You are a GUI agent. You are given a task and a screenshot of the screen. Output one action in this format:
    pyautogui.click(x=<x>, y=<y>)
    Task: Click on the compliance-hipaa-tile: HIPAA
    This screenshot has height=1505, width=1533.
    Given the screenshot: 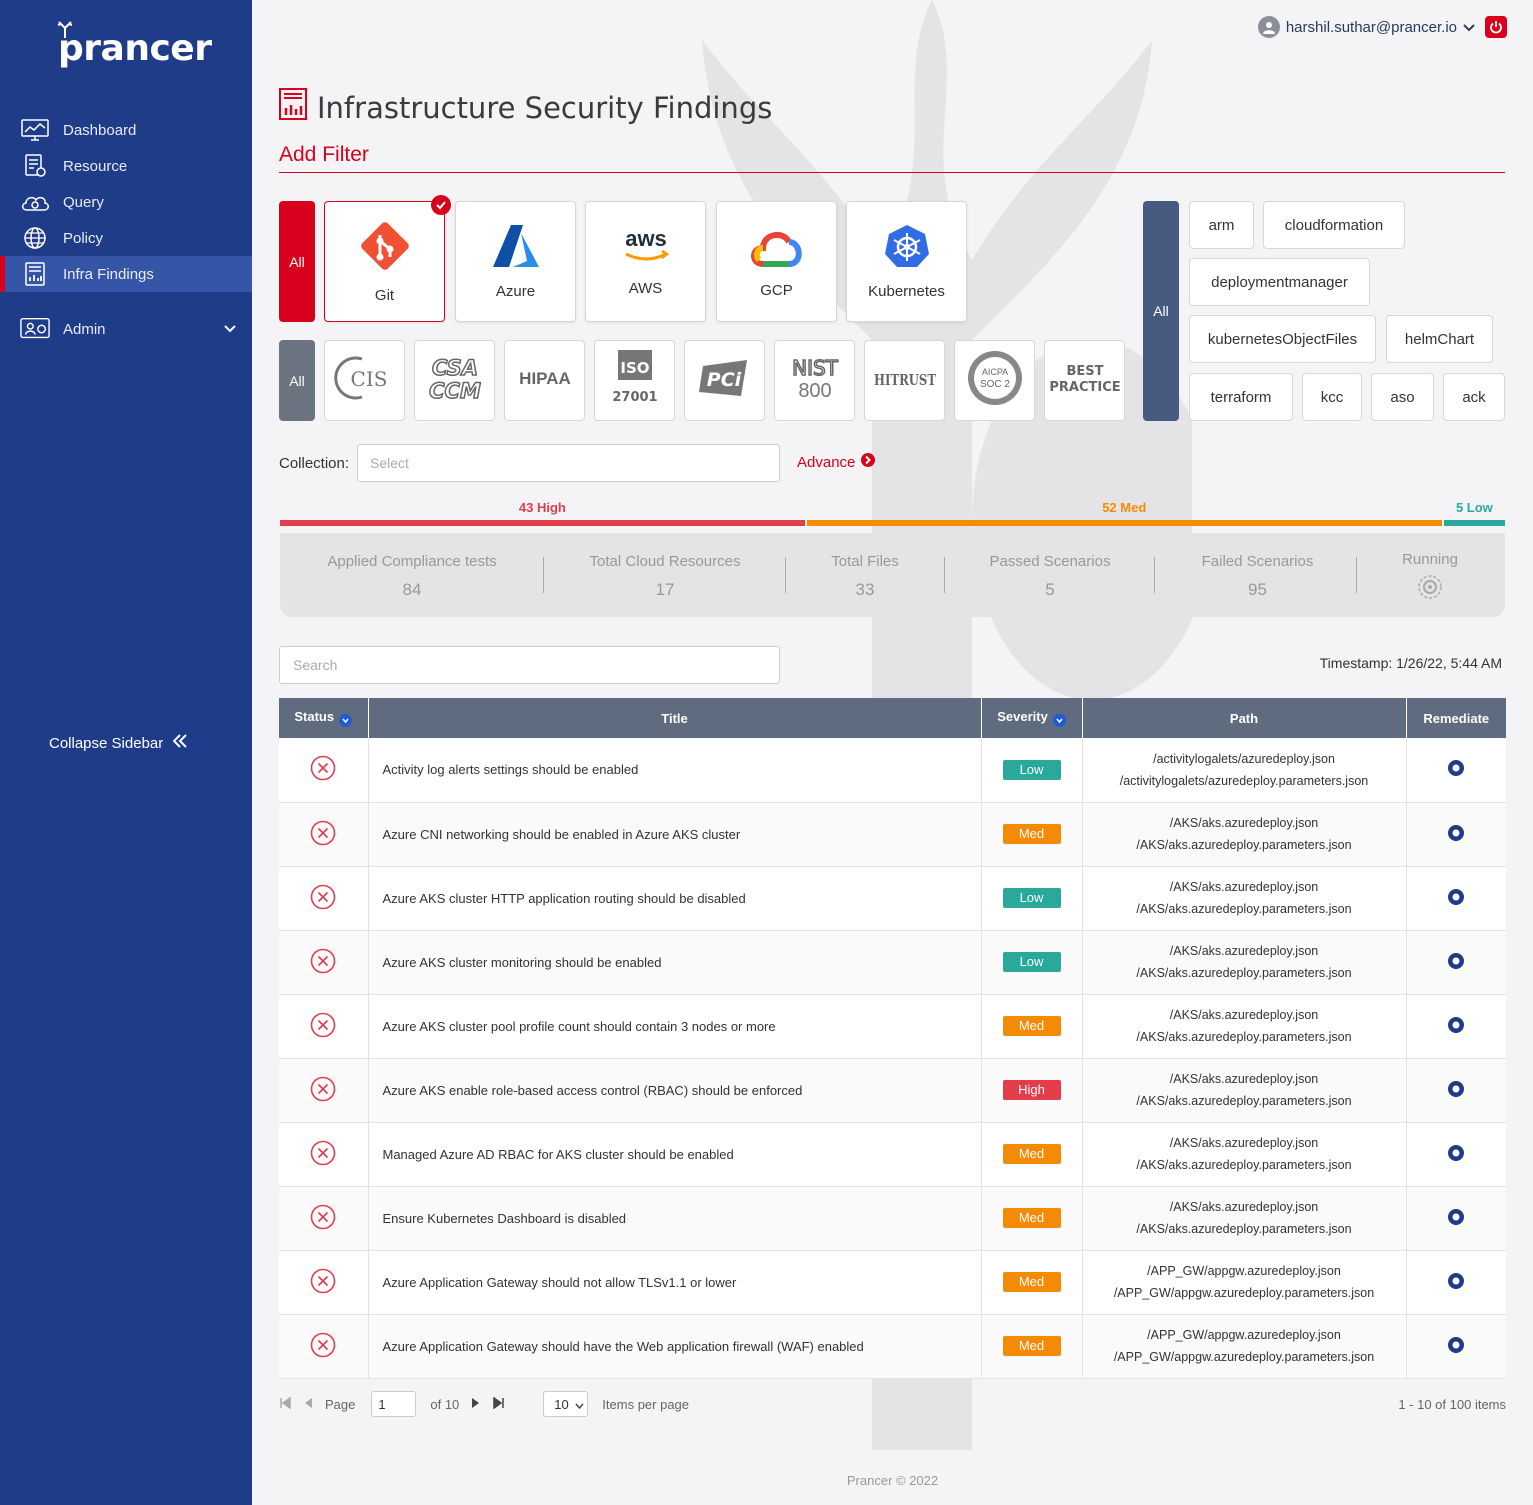 What is the action you would take?
    pyautogui.click(x=544, y=380)
    